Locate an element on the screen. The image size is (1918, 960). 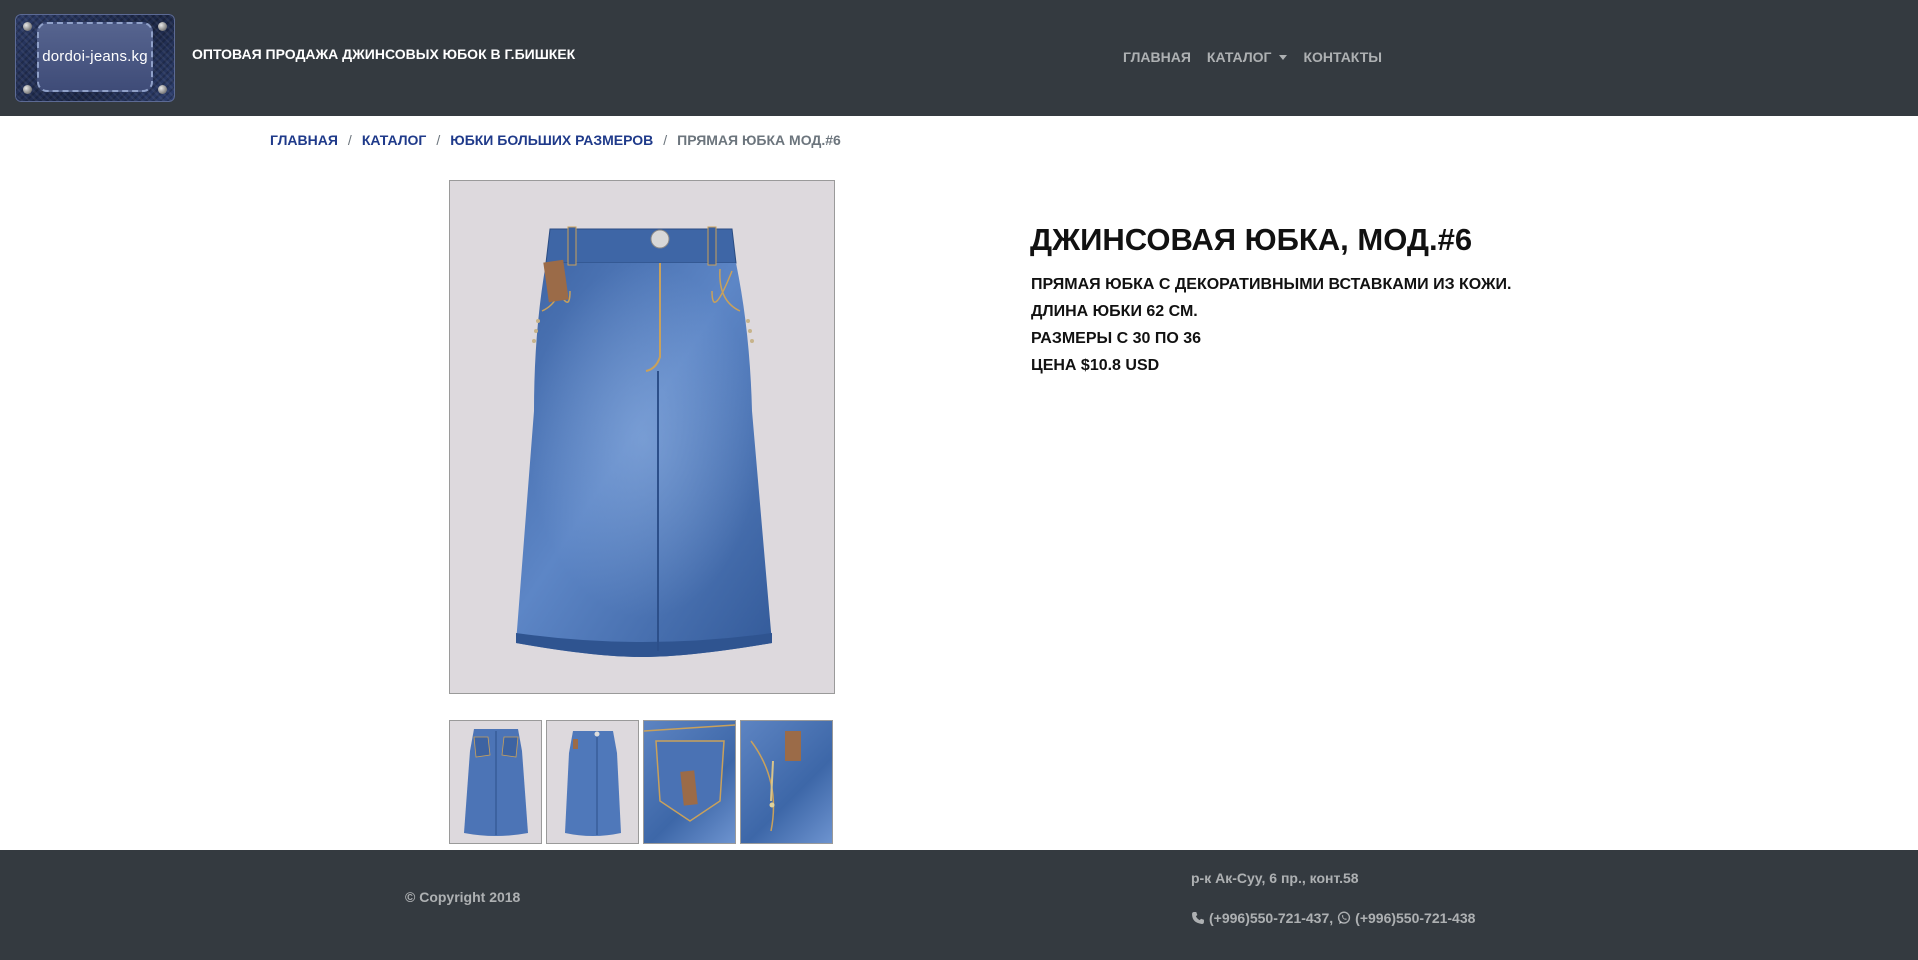
breadcrumb-current: ПРЯМАЯ ЮБКА МОД.#6 is located at coordinates (759, 140).